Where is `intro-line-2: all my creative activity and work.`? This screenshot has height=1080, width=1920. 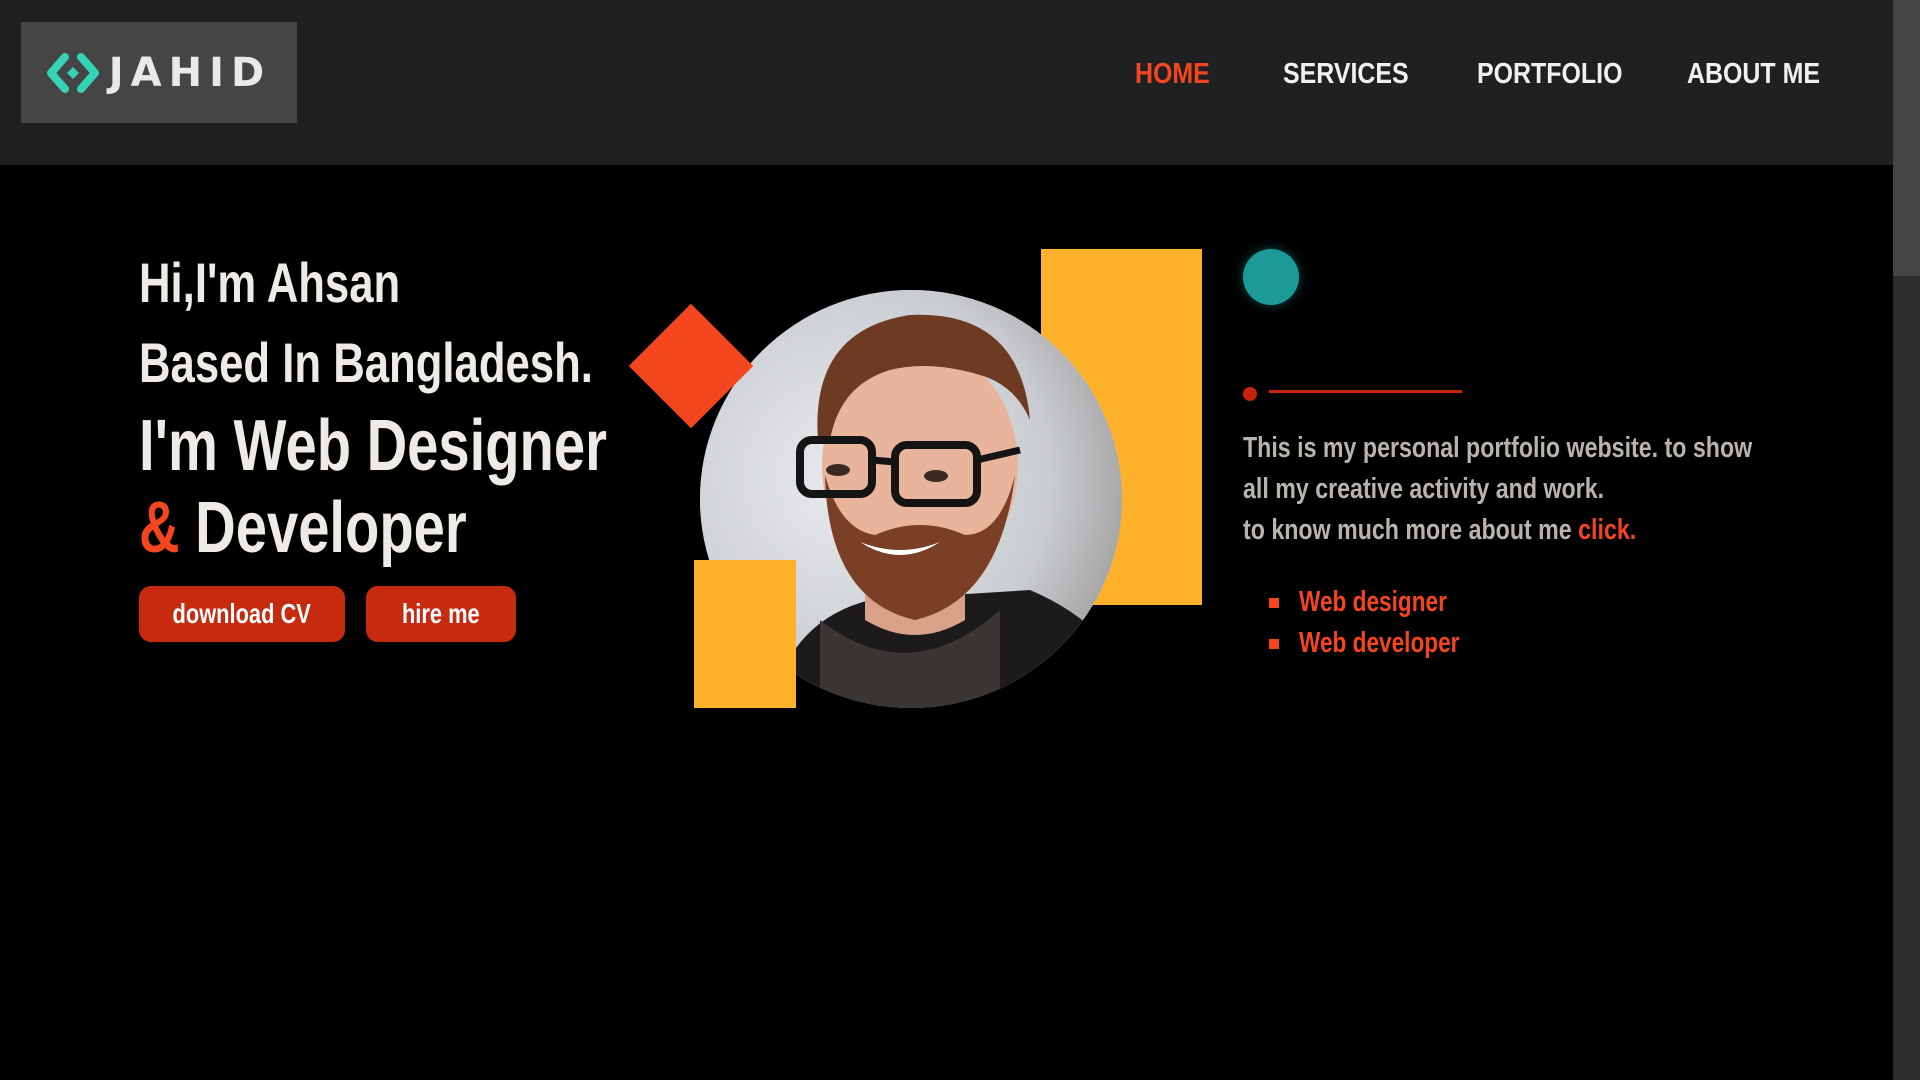 intro-line-2: all my creative activity and work. is located at coordinates (1424, 489).